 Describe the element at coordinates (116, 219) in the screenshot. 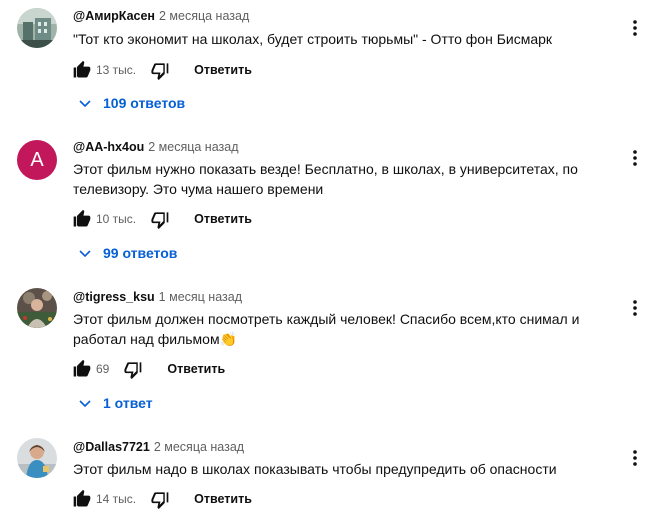

I see `like-count: 10 тыс.` at that location.